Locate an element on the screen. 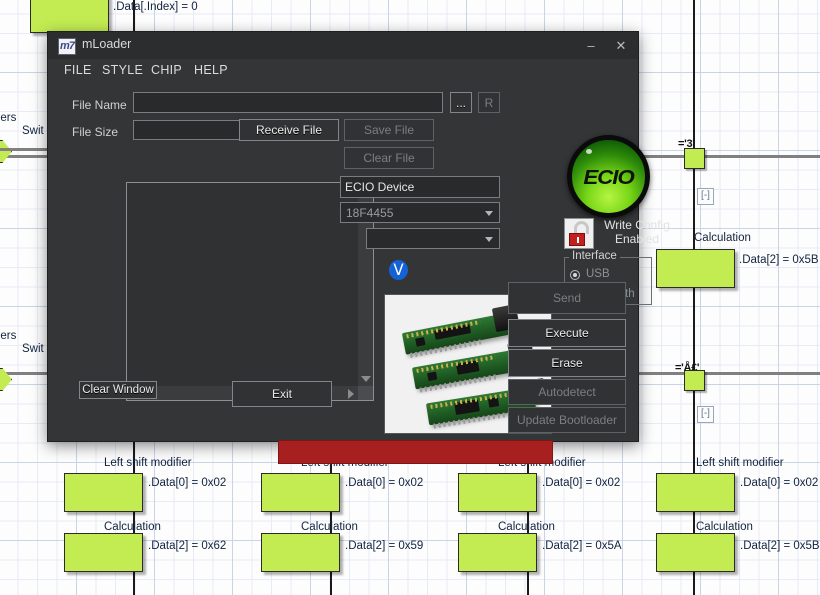 The height and width of the screenshot is (595, 820). logo-highlight is located at coordinates (589, 151).